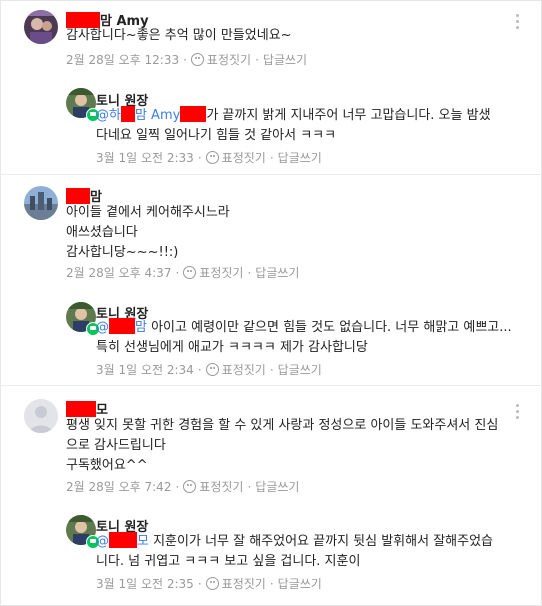 The height and width of the screenshot is (606, 542). I want to click on comment-date: 2월 28일 오후 12:33, so click(123, 60).